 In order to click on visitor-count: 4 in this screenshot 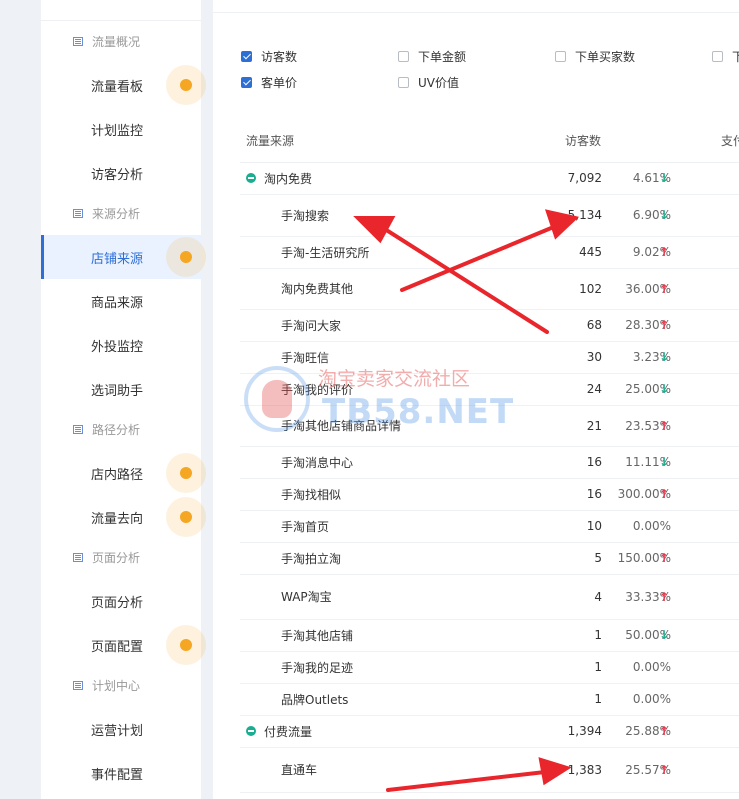, I will do `click(598, 596)`.